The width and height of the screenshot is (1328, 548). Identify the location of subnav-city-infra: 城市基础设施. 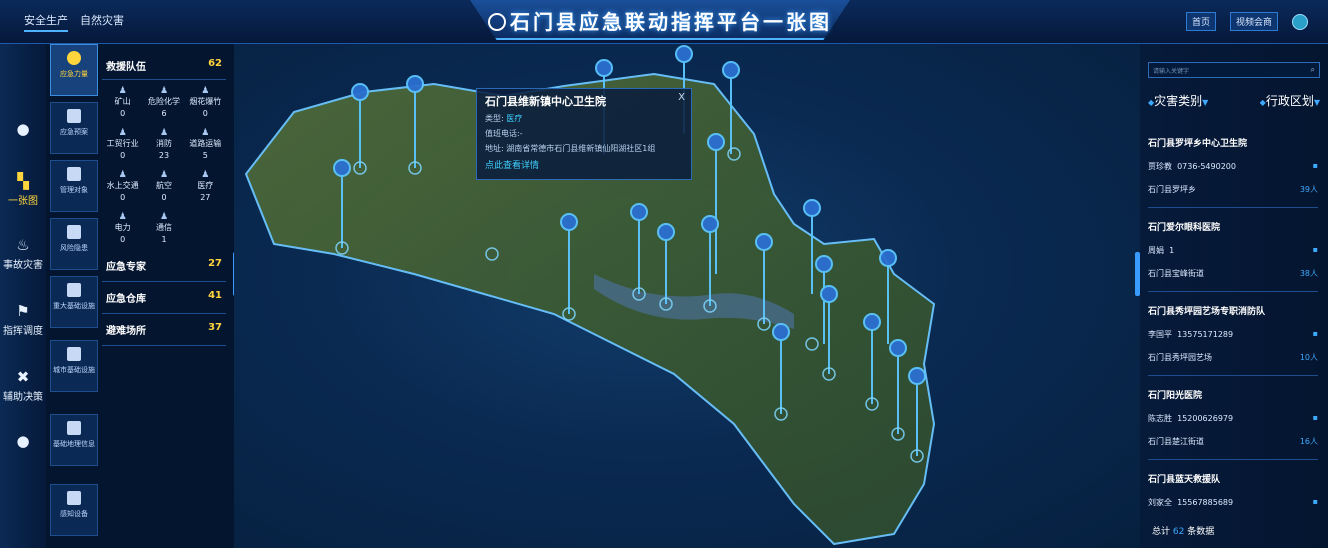
(74, 366).